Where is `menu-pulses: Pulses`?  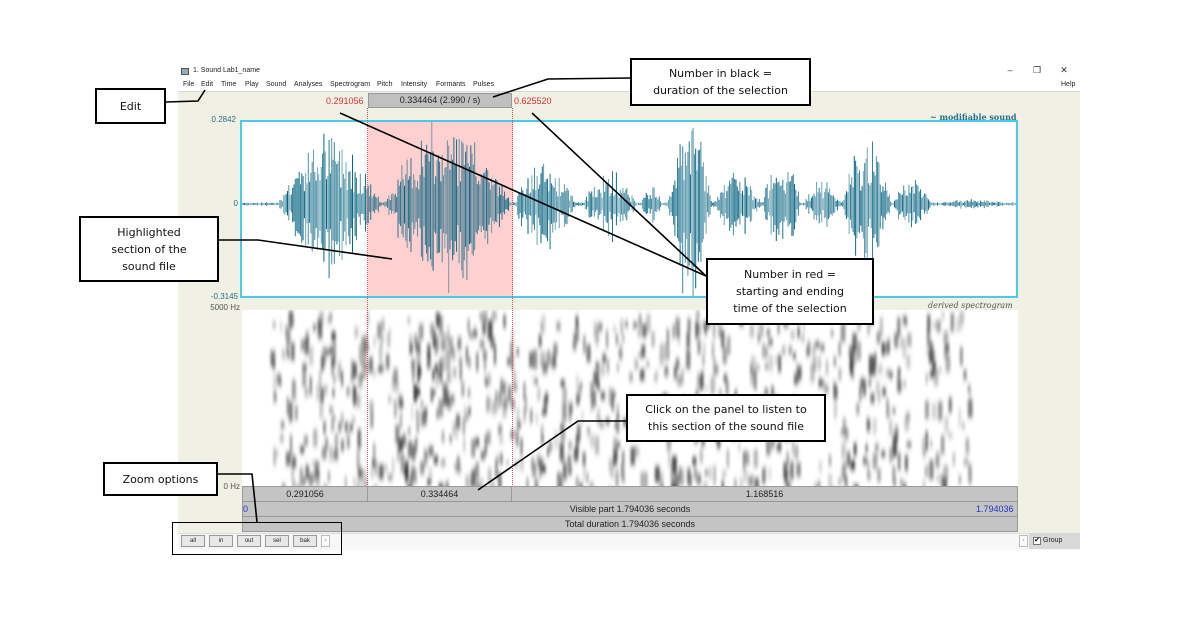 menu-pulses: Pulses is located at coordinates (483, 84).